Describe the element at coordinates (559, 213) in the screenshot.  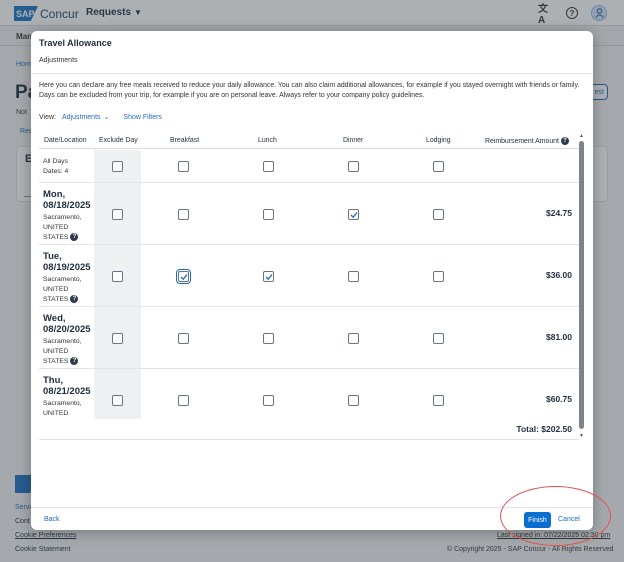
I see `reimbursement-amount: $24.75` at that location.